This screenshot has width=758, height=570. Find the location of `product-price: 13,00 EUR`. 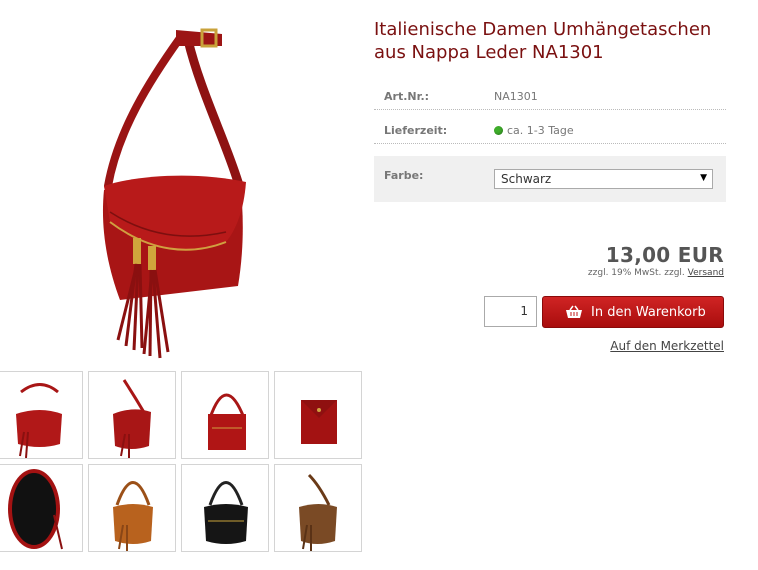

product-price: 13,00 EUR is located at coordinates (664, 255).